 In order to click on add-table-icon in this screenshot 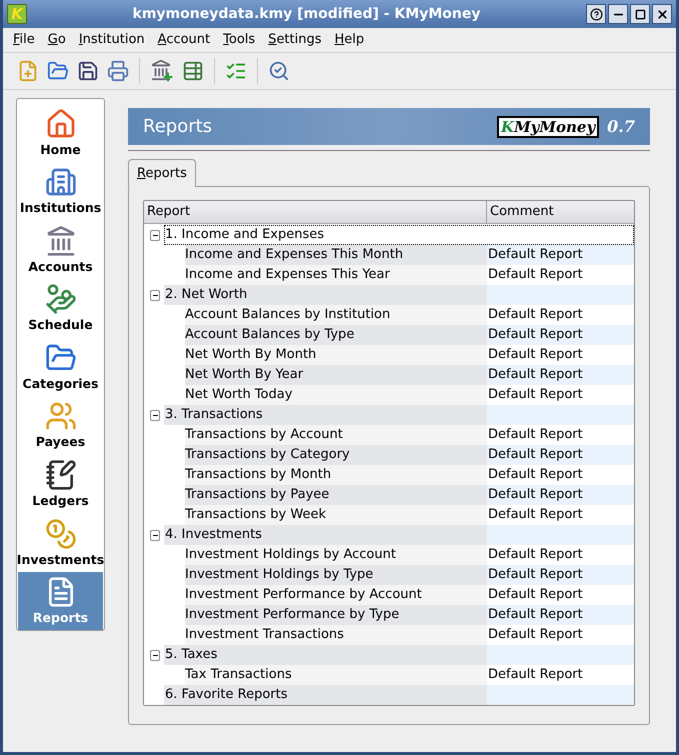, I will do `click(193, 71)`.